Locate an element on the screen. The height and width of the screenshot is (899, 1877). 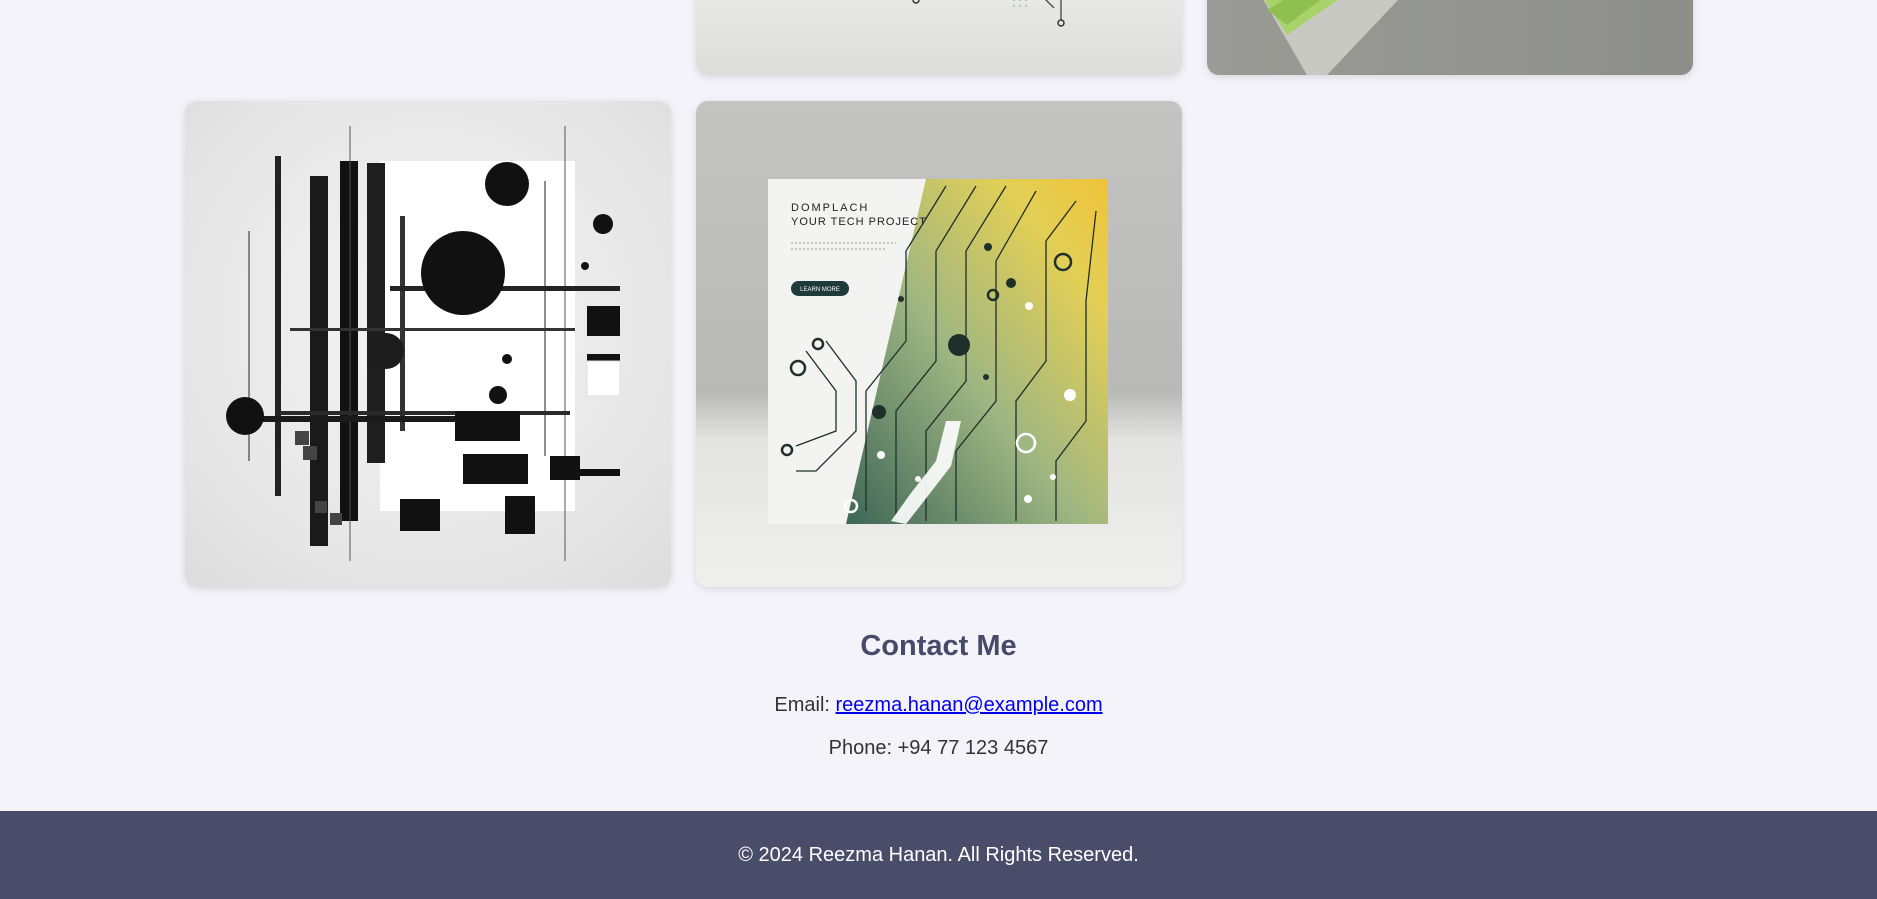
circuit-artwork is located at coordinates (988, 13).